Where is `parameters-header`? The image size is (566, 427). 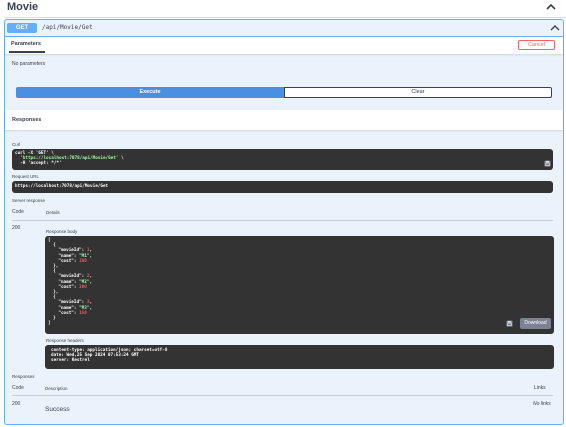
parameters-header is located at coordinates (284, 45).